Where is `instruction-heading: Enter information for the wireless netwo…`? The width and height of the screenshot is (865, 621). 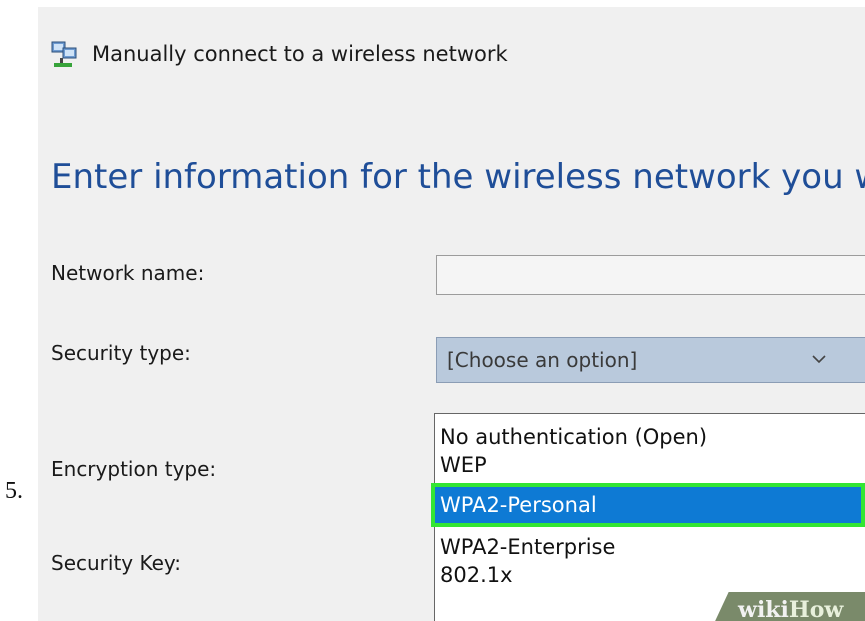 instruction-heading: Enter information for the wireless netwo… is located at coordinates (458, 177).